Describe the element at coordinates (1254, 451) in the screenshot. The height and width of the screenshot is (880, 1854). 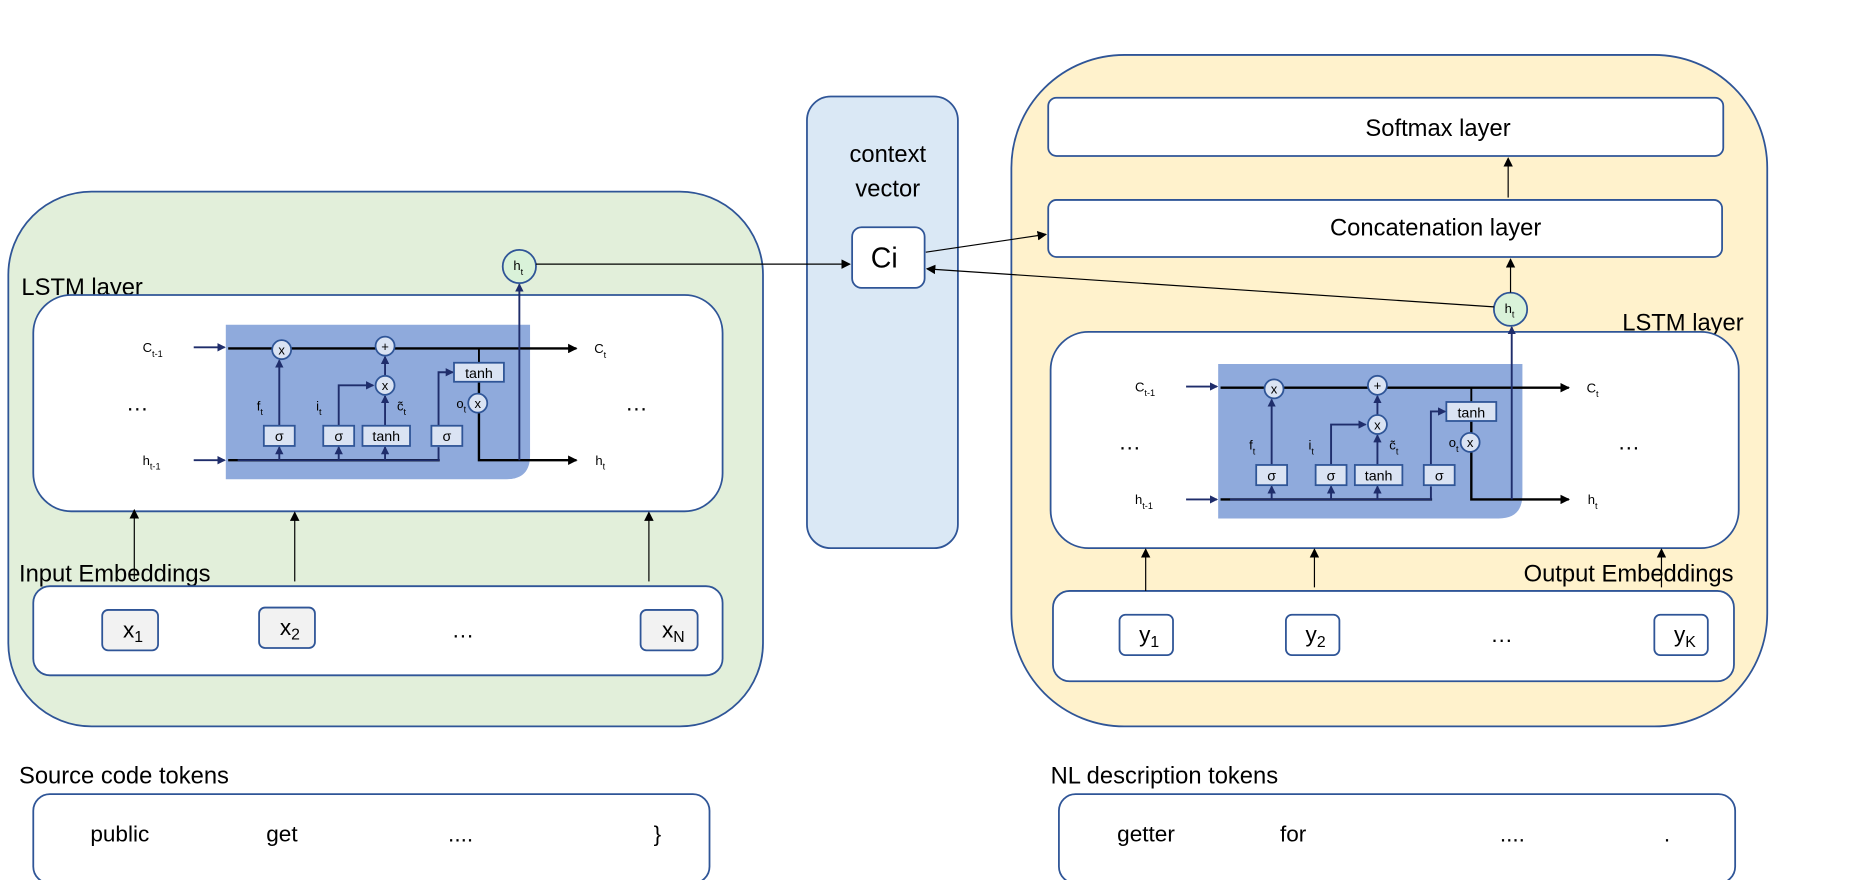
I see `decoder-f-label-sub: t` at that location.